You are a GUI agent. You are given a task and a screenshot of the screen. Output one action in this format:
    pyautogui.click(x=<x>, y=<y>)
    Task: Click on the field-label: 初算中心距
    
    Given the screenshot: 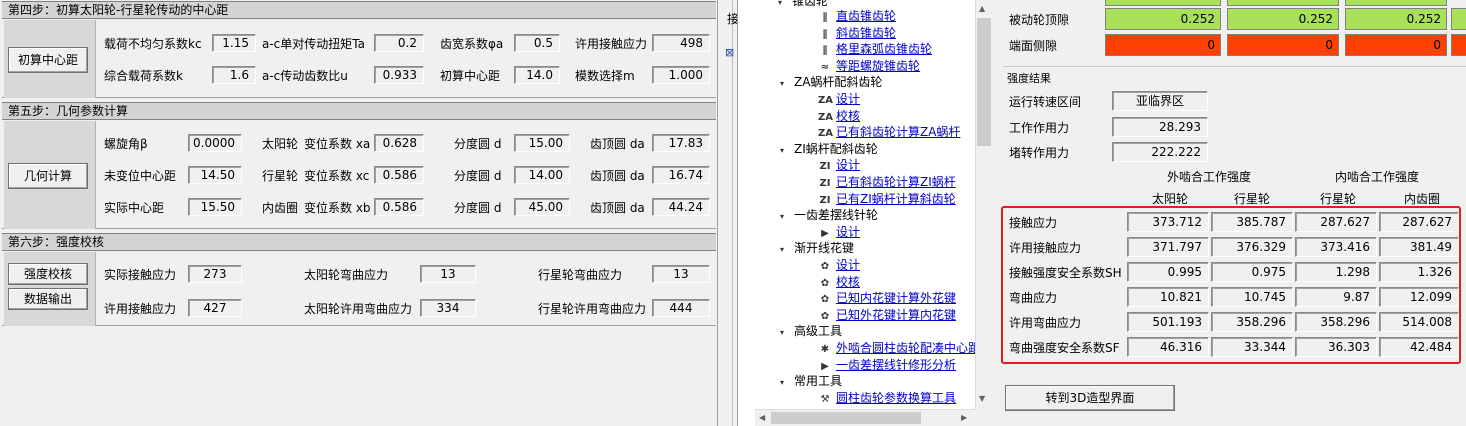 What is the action you would take?
    pyautogui.click(x=470, y=76)
    